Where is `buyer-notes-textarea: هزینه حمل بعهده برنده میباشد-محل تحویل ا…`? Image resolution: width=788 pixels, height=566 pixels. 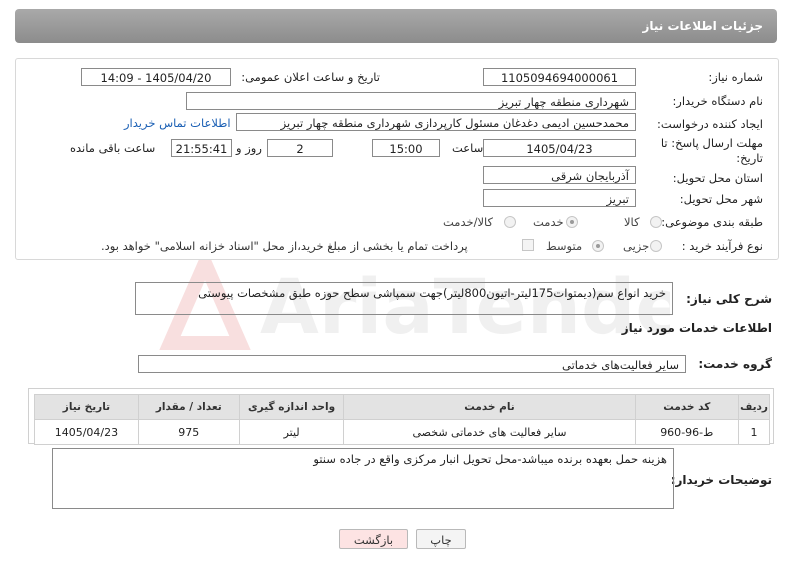 buyer-notes-textarea: هزینه حمل بعهده برنده میباشد-محل تحویل ا… is located at coordinates (363, 478).